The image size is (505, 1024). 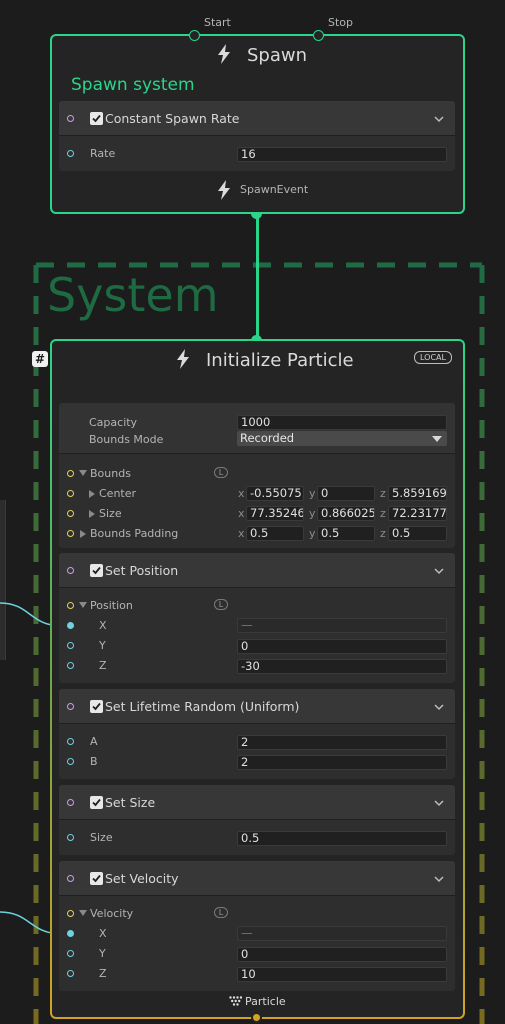 What do you see at coordinates (92, 494) in the screenshot?
I see `center-expand-icon` at bounding box center [92, 494].